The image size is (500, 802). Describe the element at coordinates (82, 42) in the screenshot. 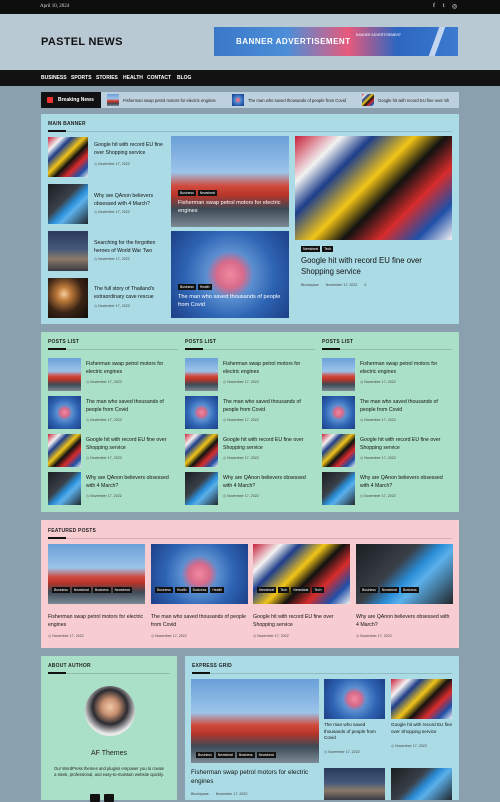

I see `site-title: PASTEL NEWS` at that location.